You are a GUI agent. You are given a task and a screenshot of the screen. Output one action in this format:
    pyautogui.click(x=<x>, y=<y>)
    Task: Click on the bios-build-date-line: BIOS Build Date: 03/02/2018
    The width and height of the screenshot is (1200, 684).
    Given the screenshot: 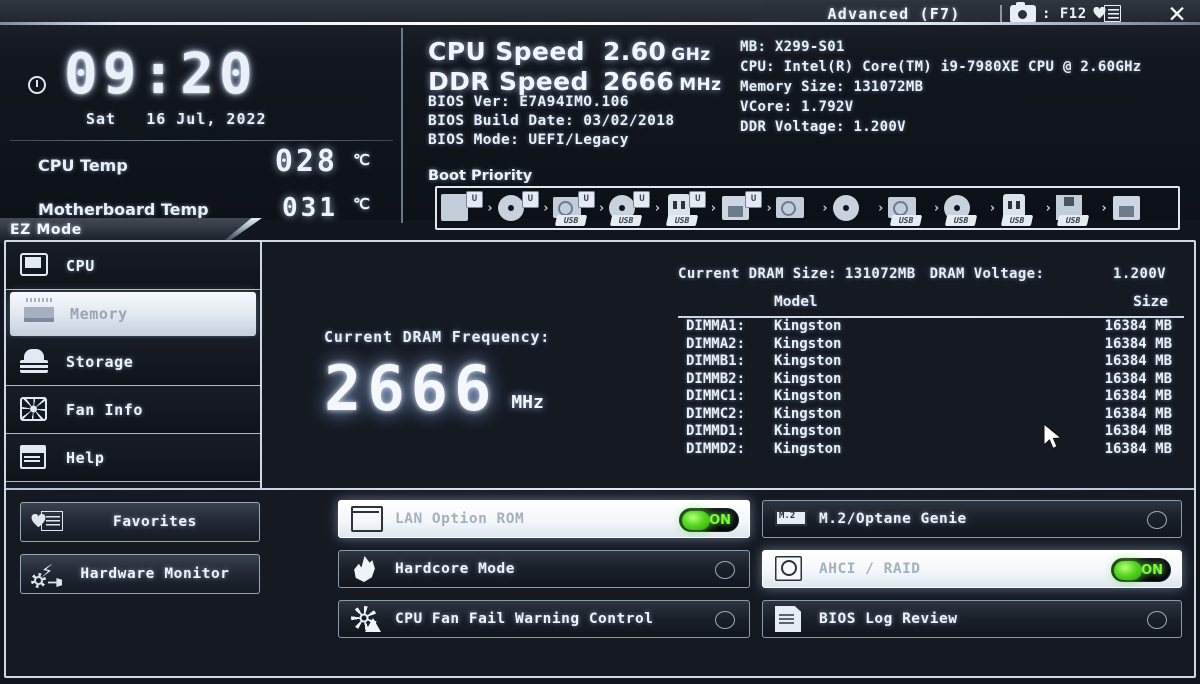 What is the action you would take?
    pyautogui.click(x=551, y=121)
    